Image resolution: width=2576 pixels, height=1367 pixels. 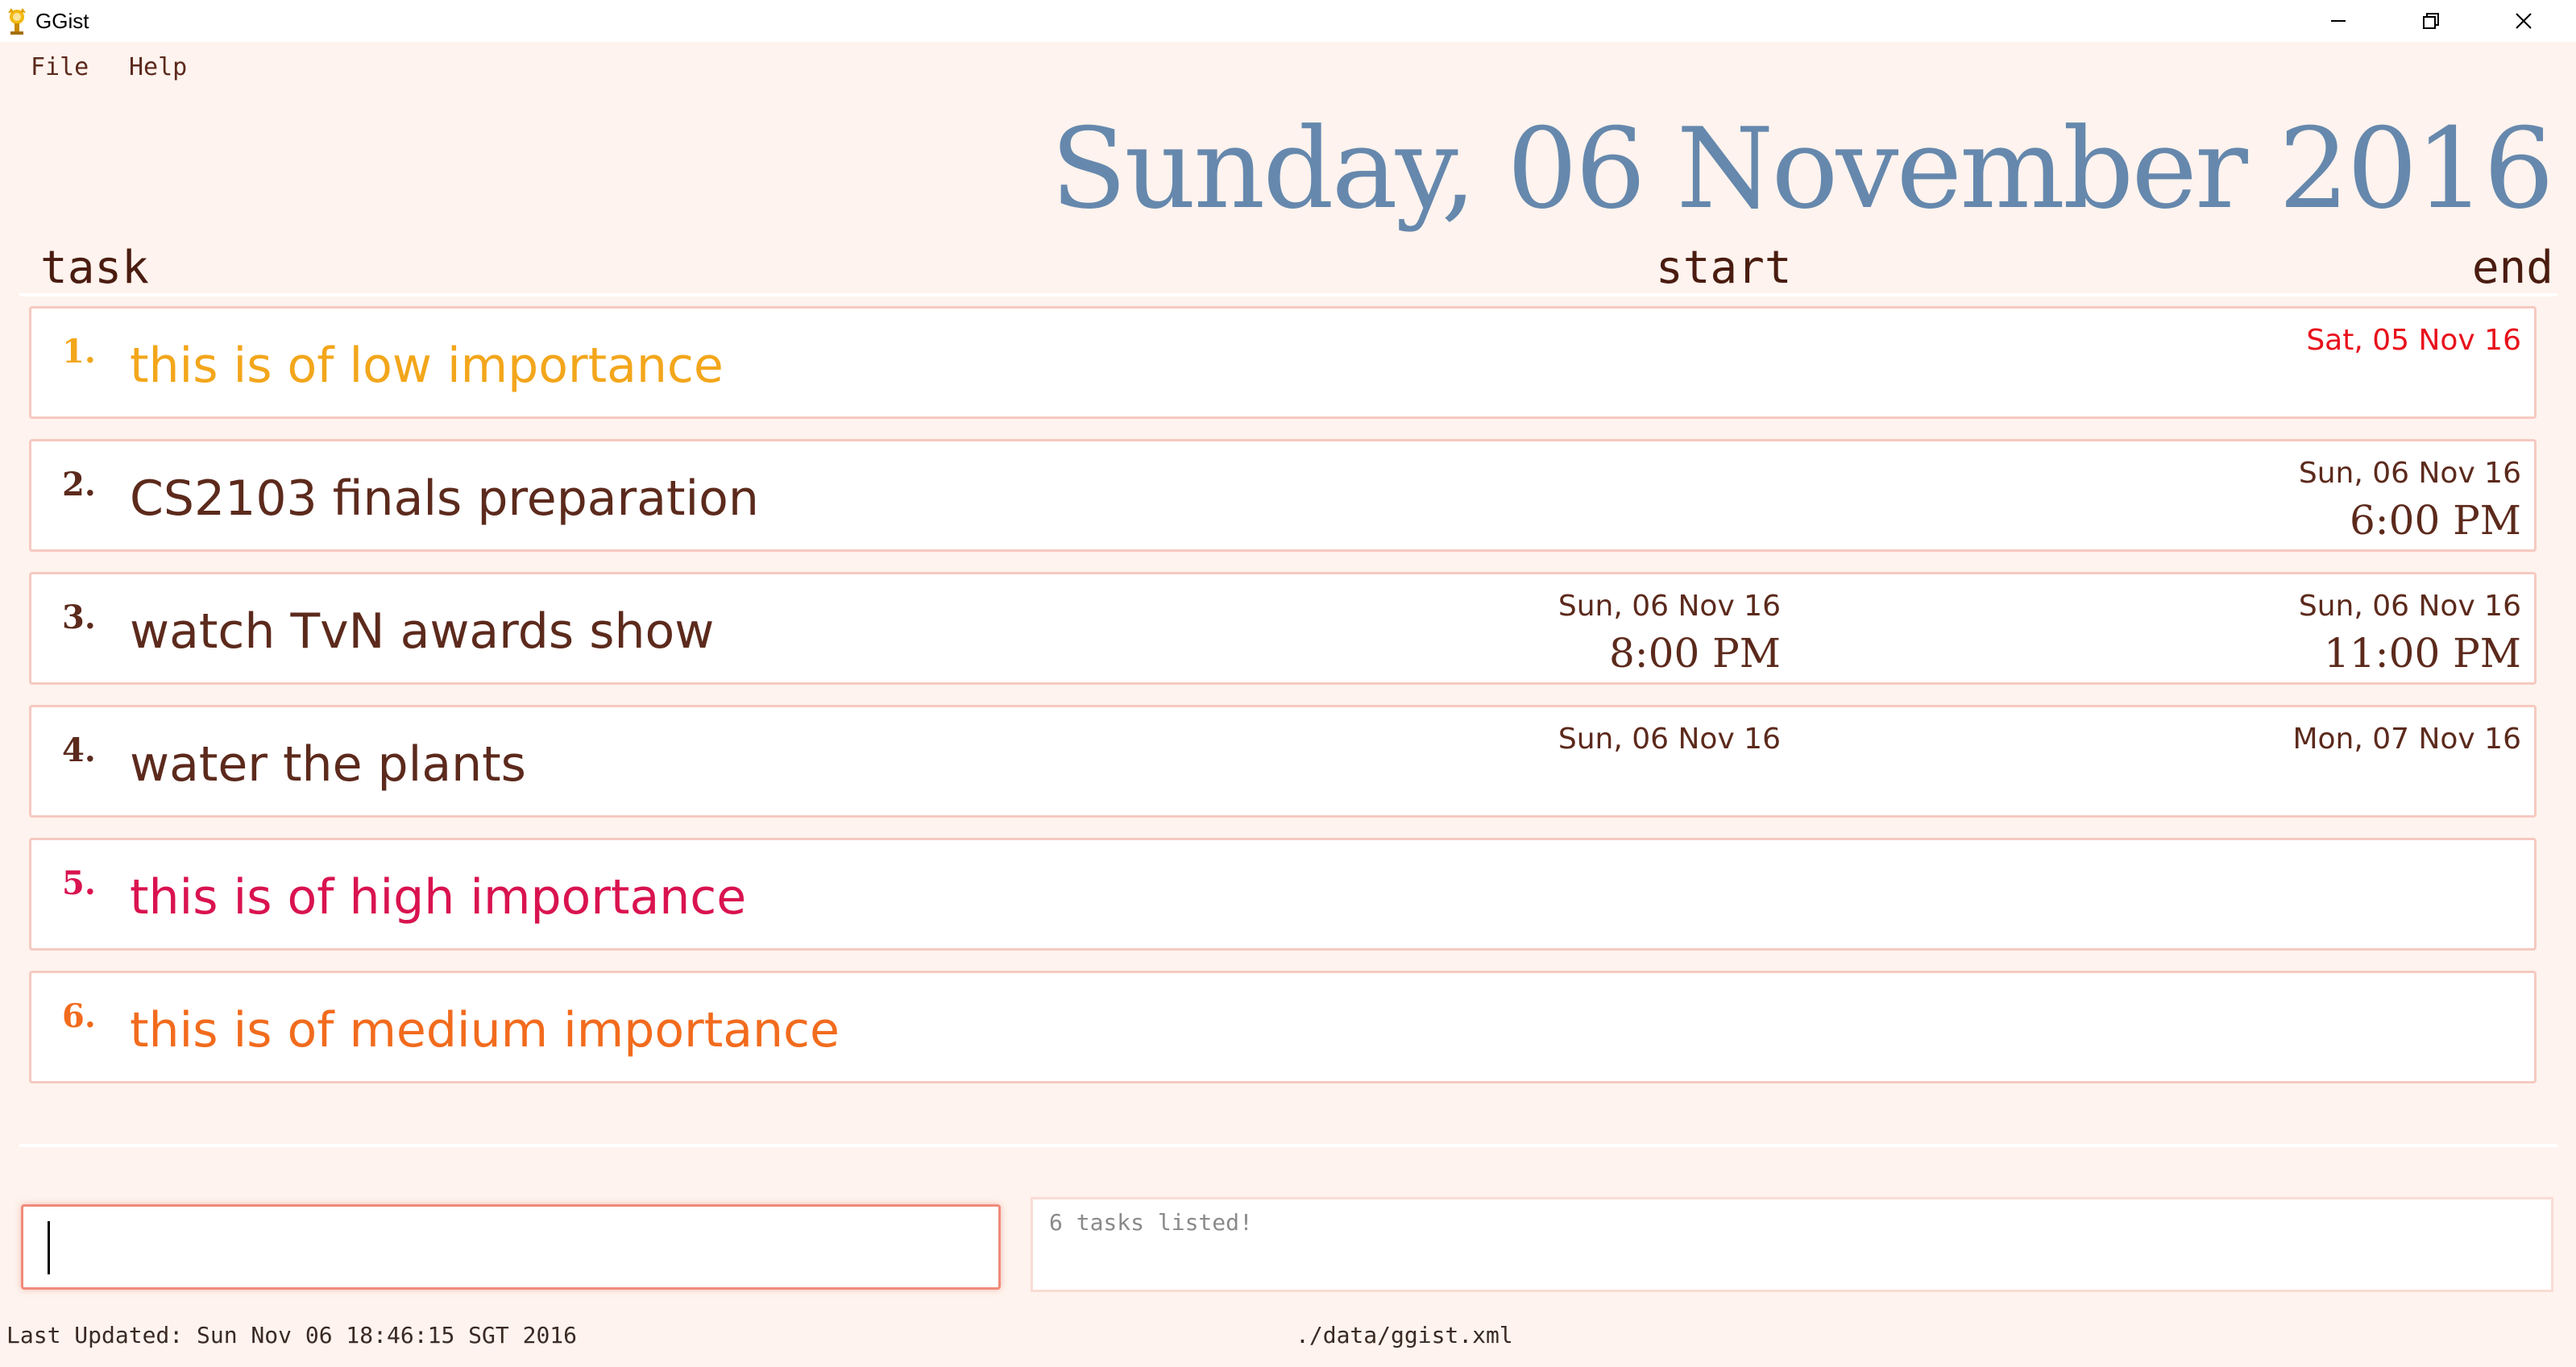 I want to click on task-end-date: Sat, 05 Nov 16, so click(x=2413, y=340).